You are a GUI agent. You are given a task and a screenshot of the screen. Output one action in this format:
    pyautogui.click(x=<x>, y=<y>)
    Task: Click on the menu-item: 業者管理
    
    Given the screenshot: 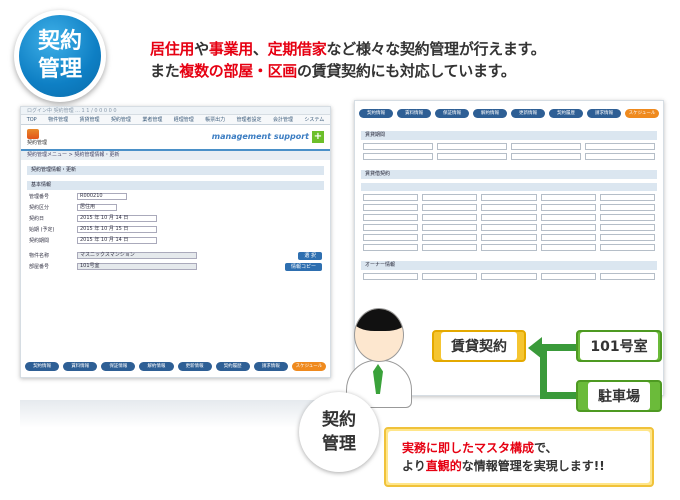 What is the action you would take?
    pyautogui.click(x=152, y=119)
    